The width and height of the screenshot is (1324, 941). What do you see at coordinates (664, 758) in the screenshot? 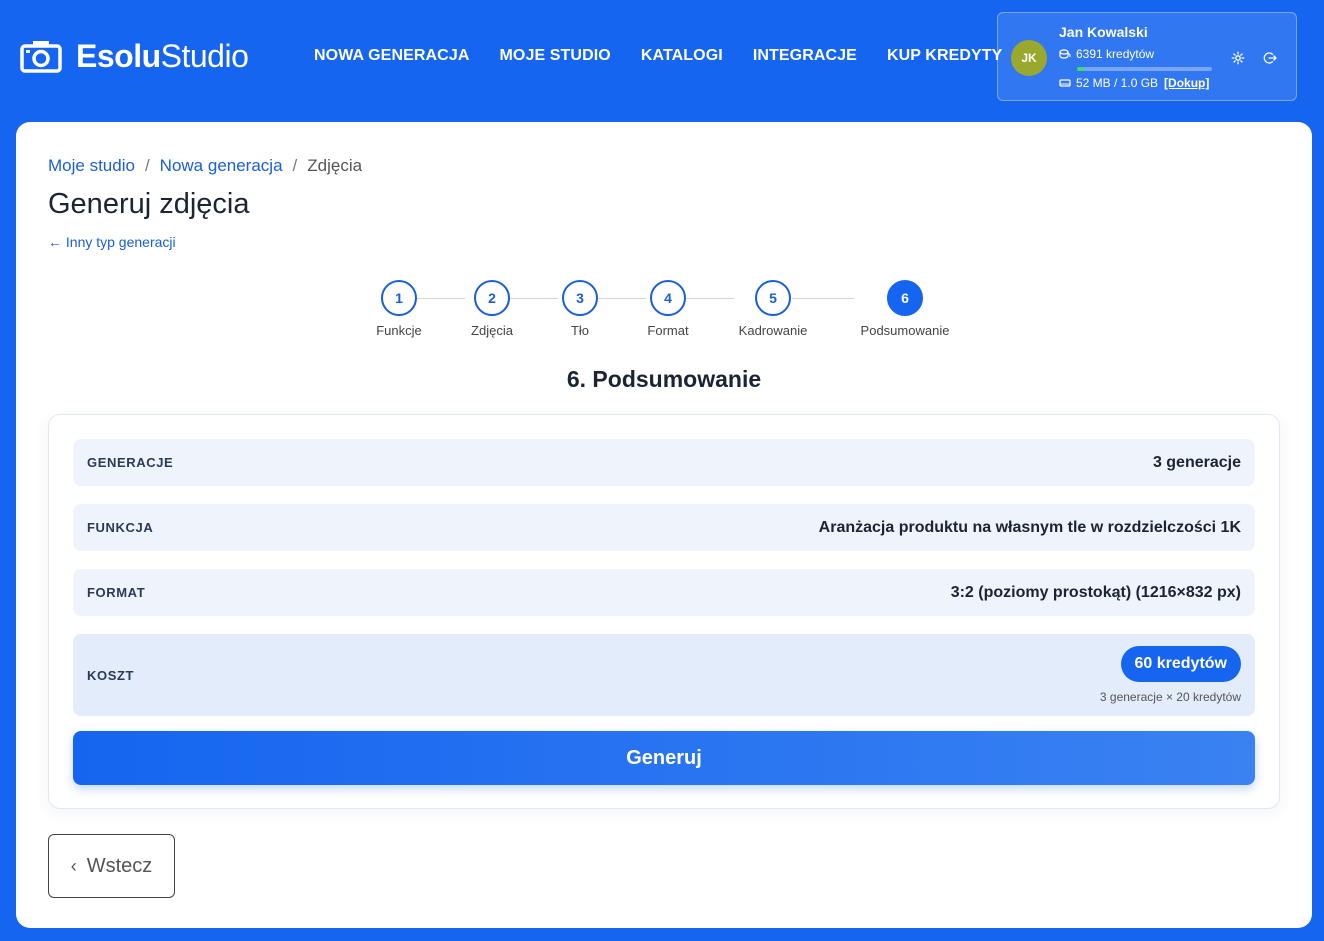
I see `generate-button: Generuj` at bounding box center [664, 758].